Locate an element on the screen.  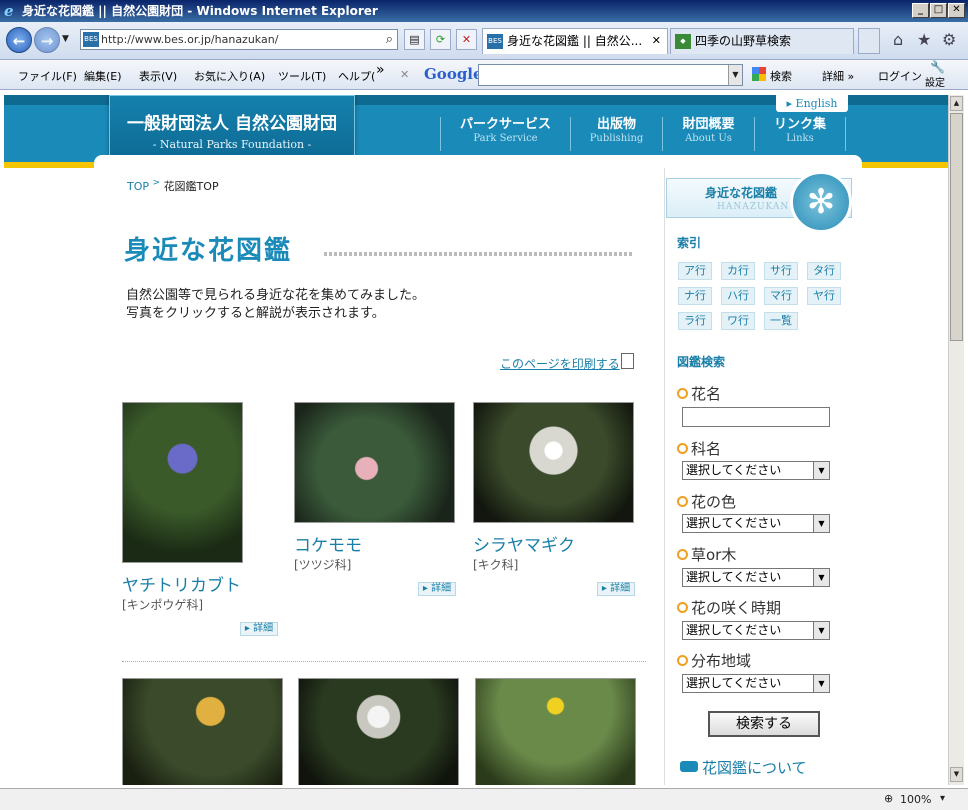
maximize-button: □ is located at coordinates (938, 10).